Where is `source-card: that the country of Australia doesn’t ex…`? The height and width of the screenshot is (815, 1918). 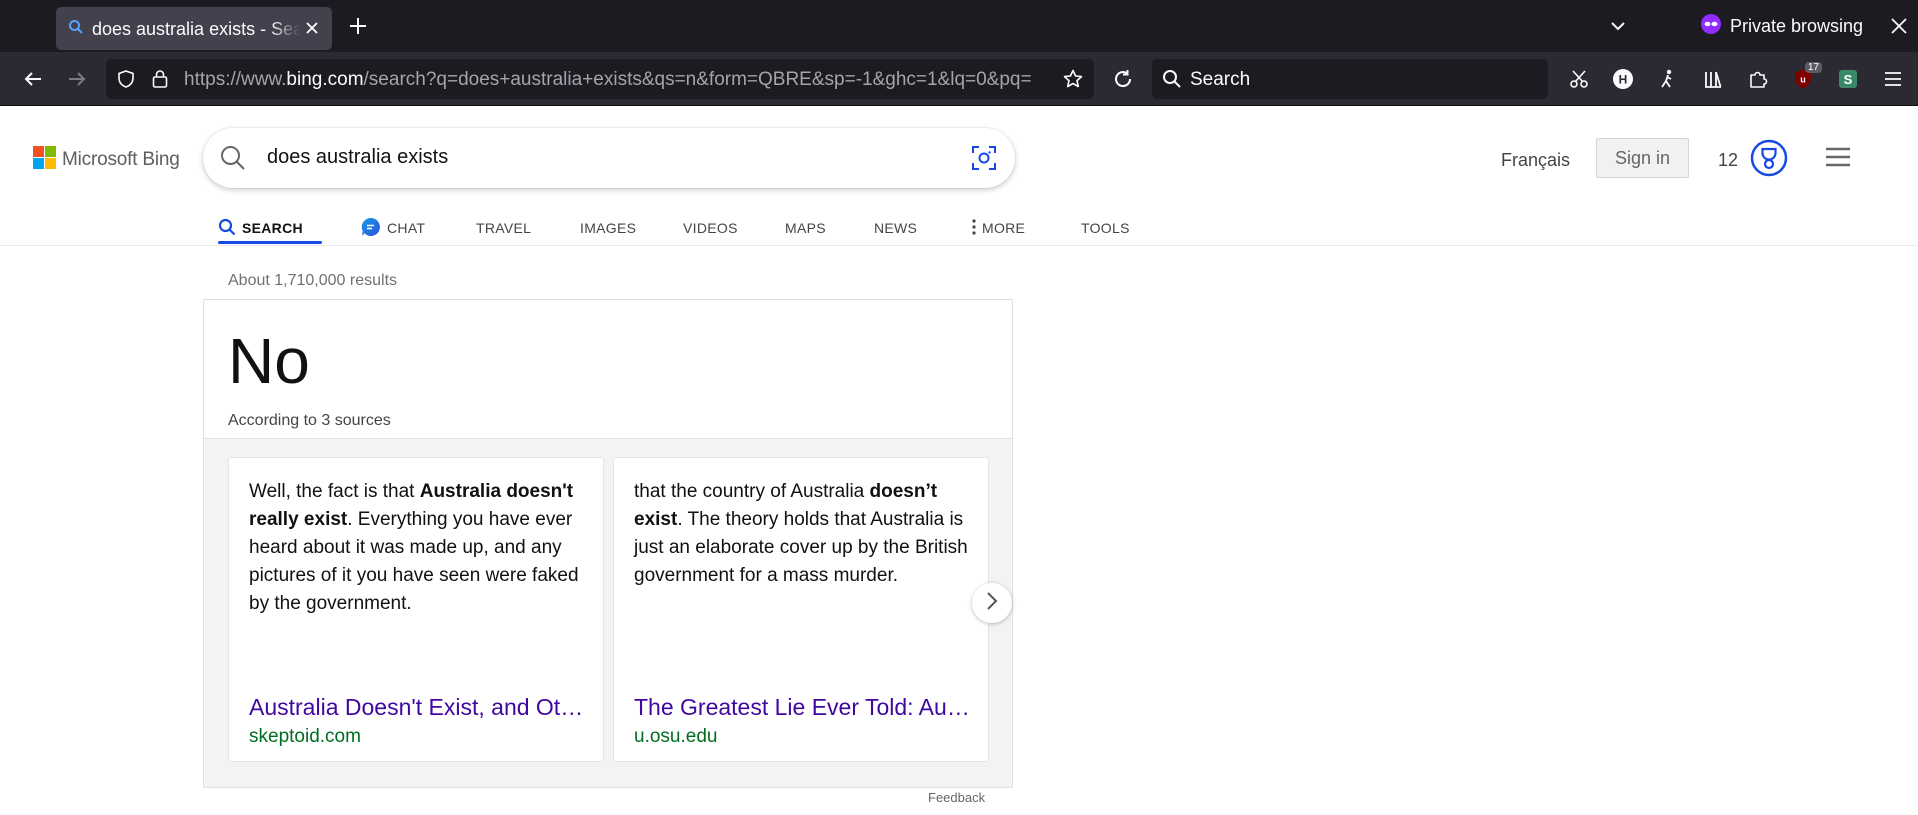 source-card: that the country of Australia doesn’t ex… is located at coordinates (801, 609).